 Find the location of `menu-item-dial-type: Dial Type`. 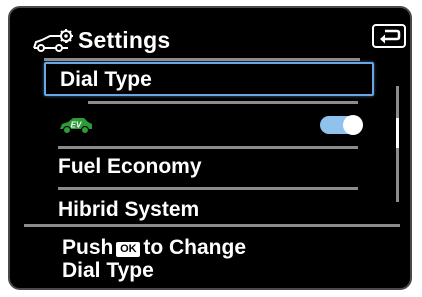

menu-item-dial-type: Dial Type is located at coordinates (209, 79).